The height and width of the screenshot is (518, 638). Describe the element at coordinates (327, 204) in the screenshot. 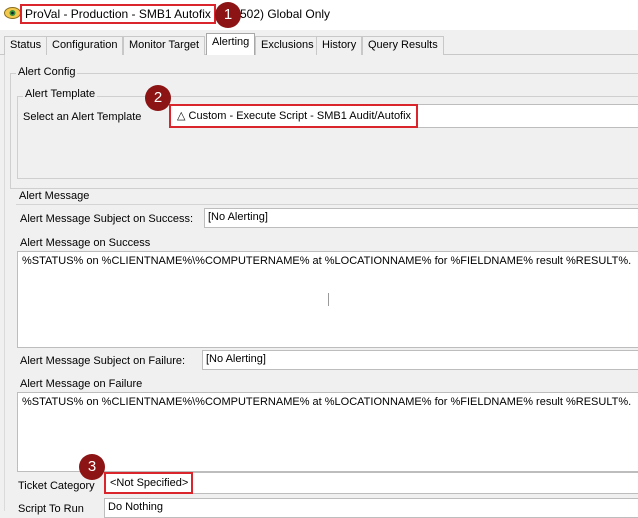

I see `section-divider` at that location.